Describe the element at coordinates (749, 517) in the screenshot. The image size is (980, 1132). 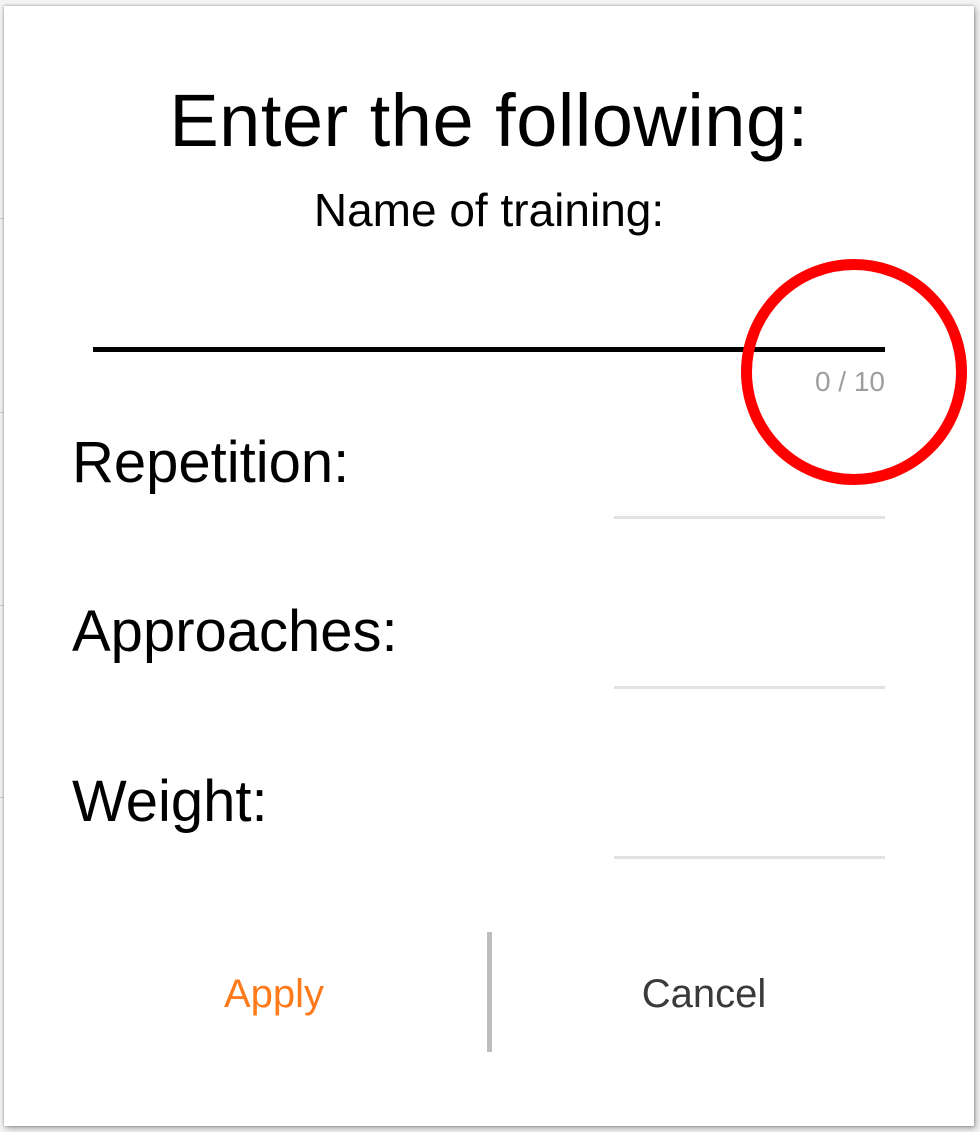
I see `repetition-underline` at that location.